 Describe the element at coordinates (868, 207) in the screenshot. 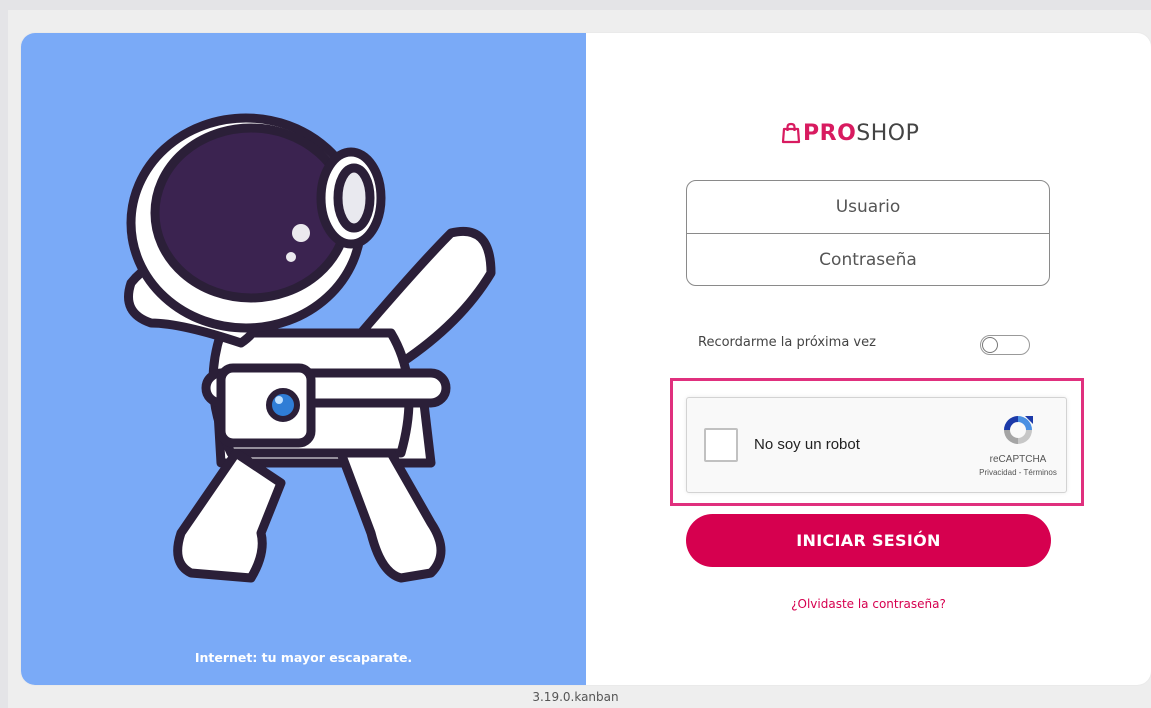

I see `username-field` at that location.